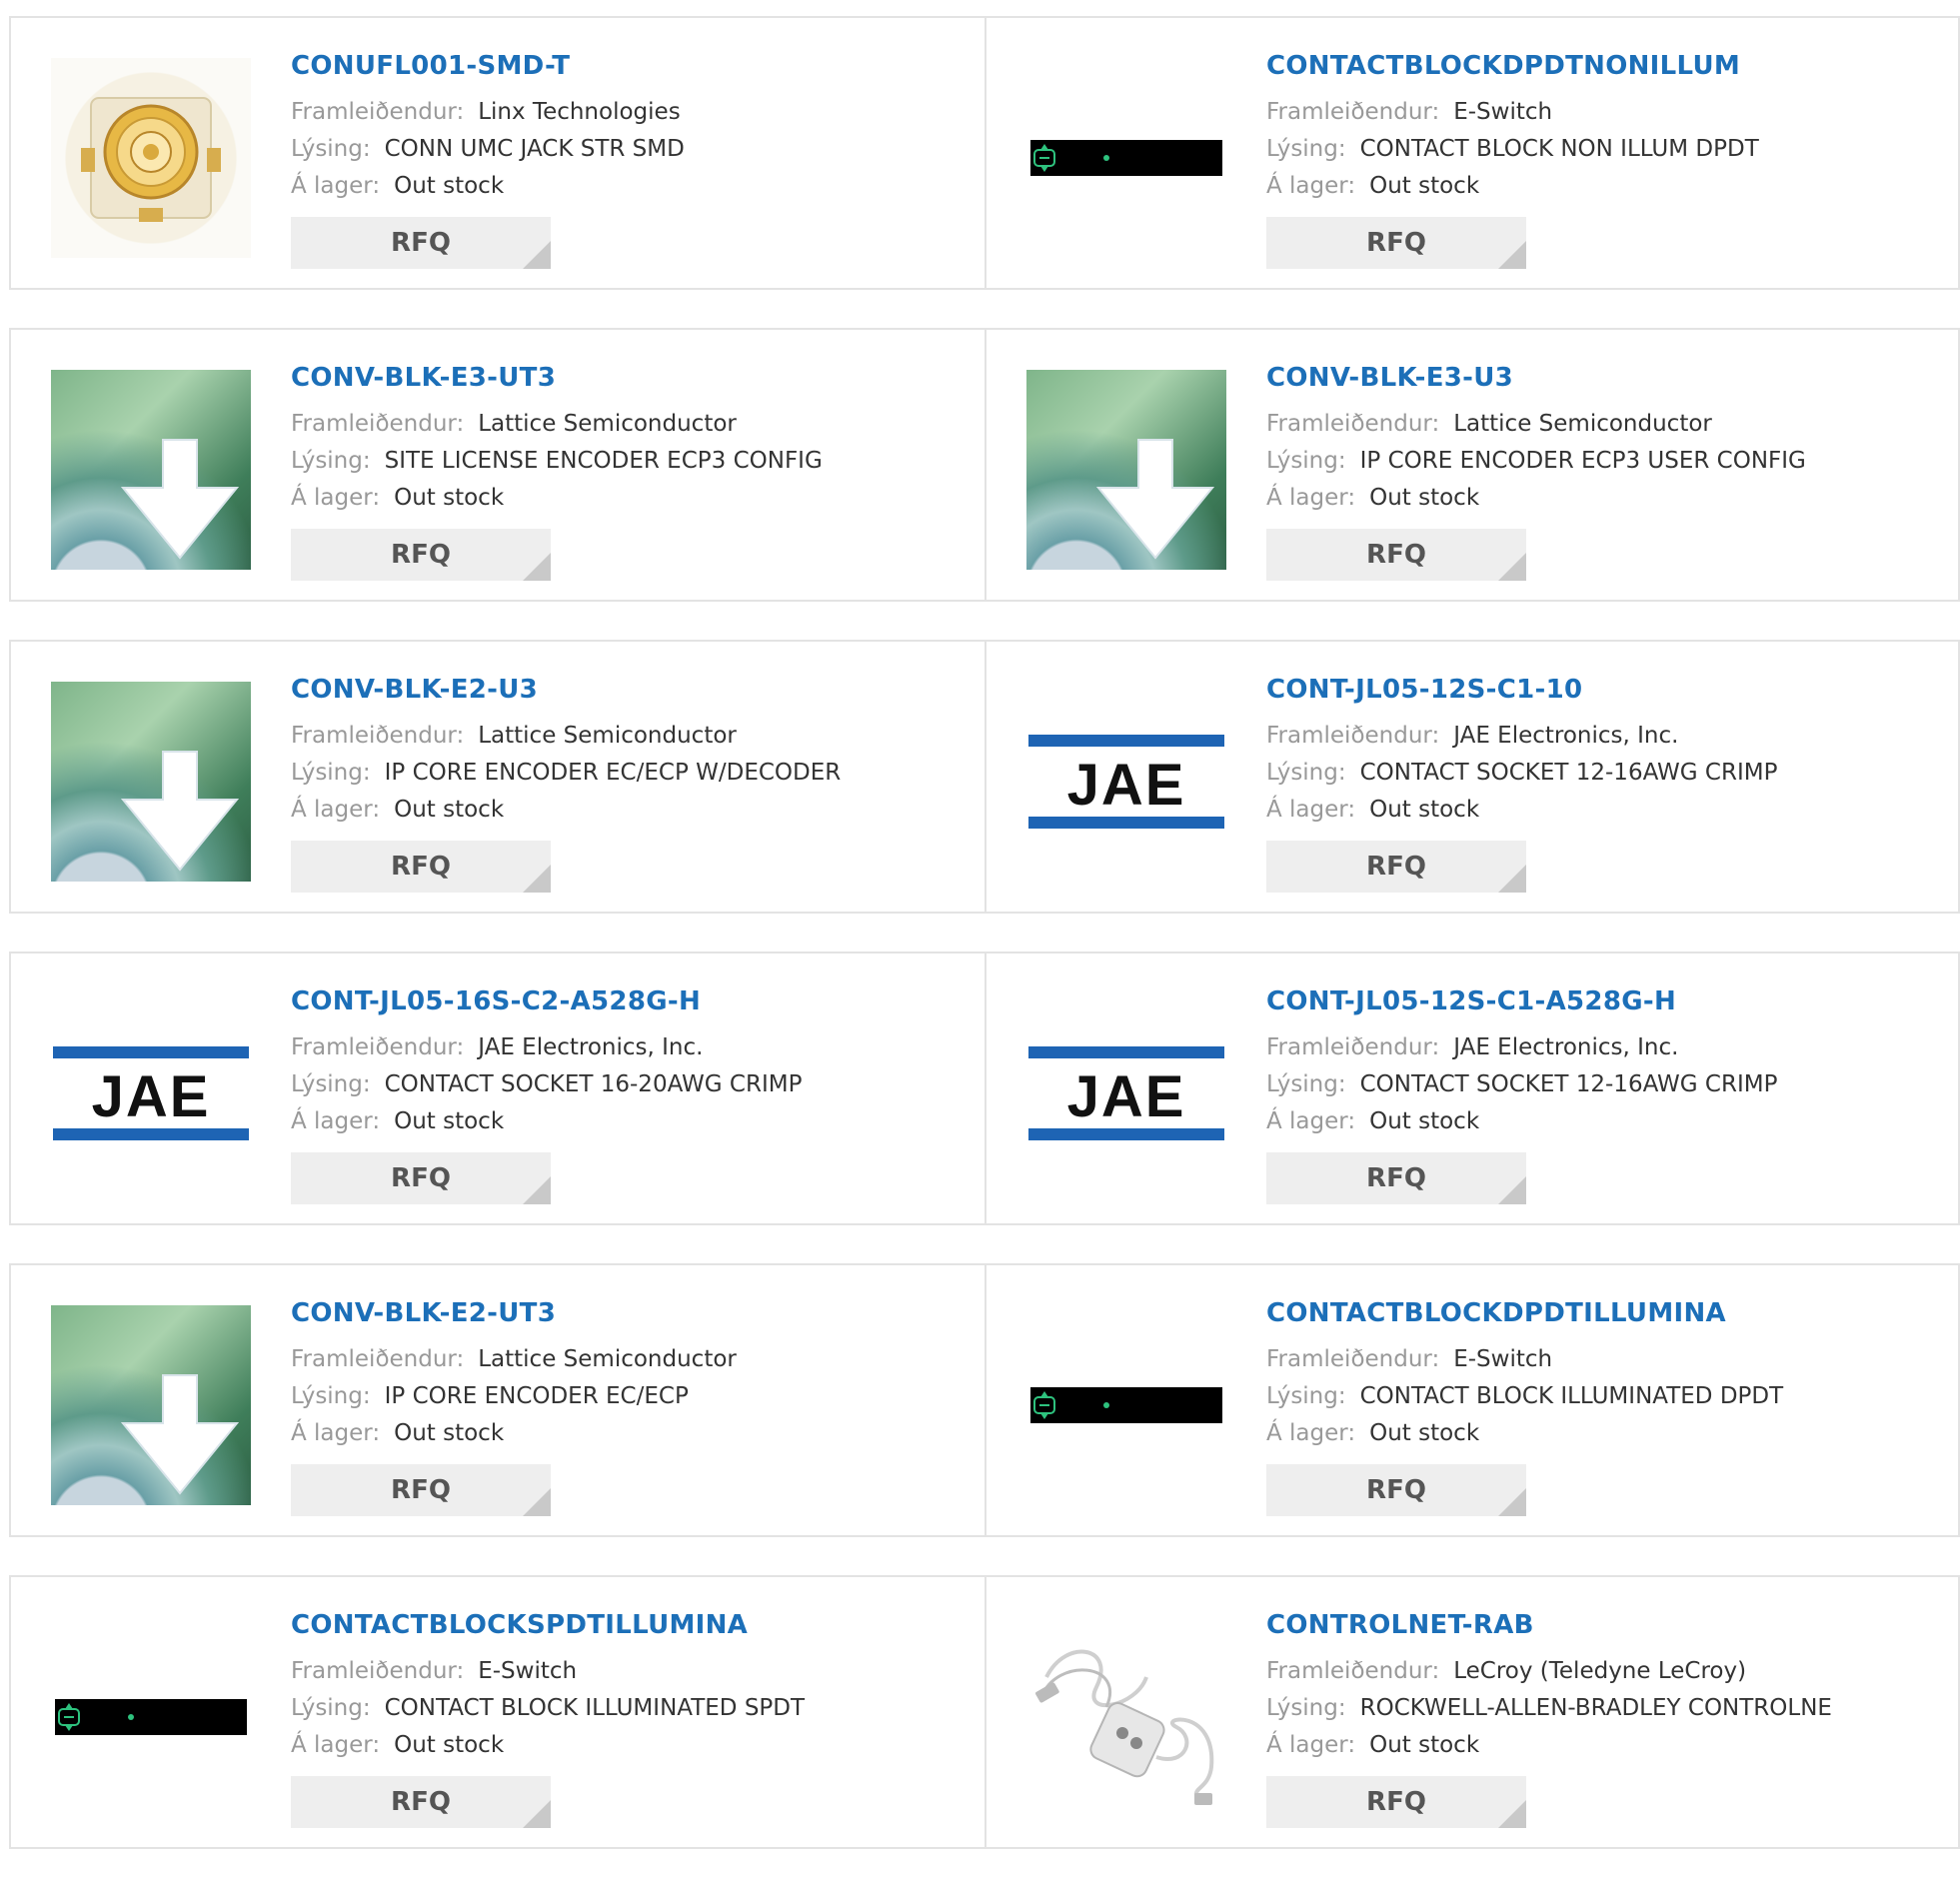 The image size is (1960, 1887). What do you see at coordinates (1521, 1001) in the screenshot?
I see `product-part-number-link: CONT-JL05-12S-C1-A528G-H` at bounding box center [1521, 1001].